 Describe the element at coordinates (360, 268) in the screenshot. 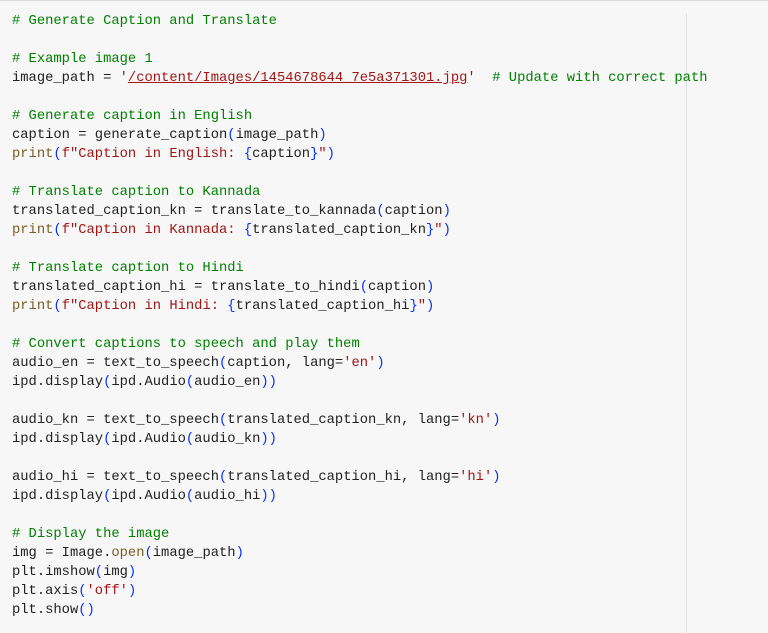

I see `code-line: # Translate caption to Hindi` at that location.